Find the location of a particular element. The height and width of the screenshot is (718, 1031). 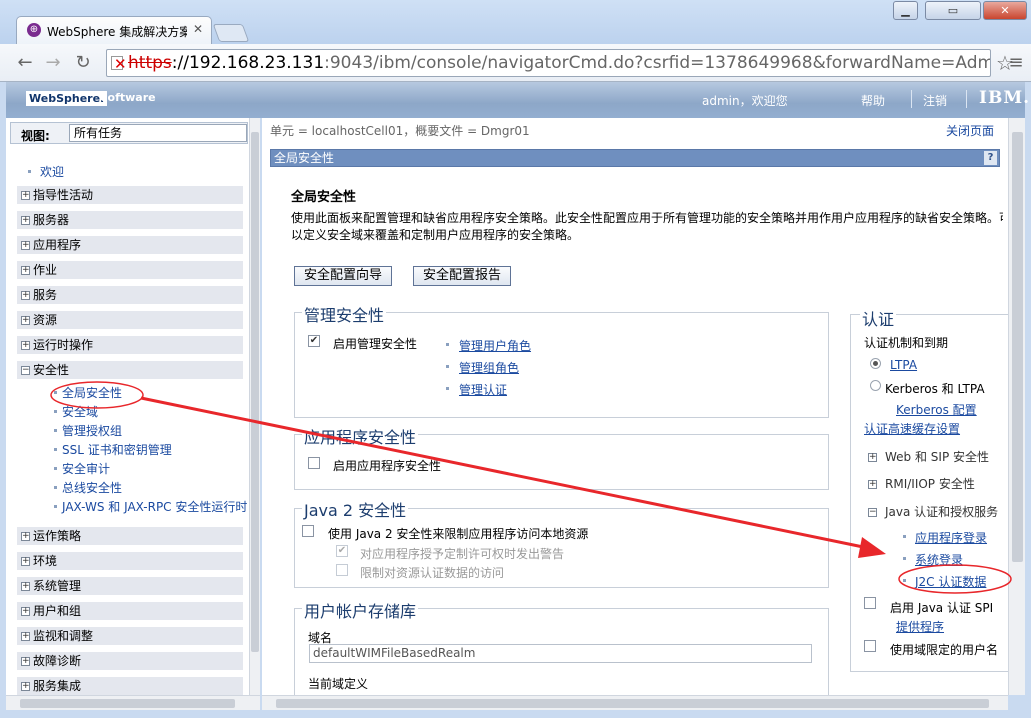

kerberos-config-link: Kerberos 配置 is located at coordinates (936, 409).